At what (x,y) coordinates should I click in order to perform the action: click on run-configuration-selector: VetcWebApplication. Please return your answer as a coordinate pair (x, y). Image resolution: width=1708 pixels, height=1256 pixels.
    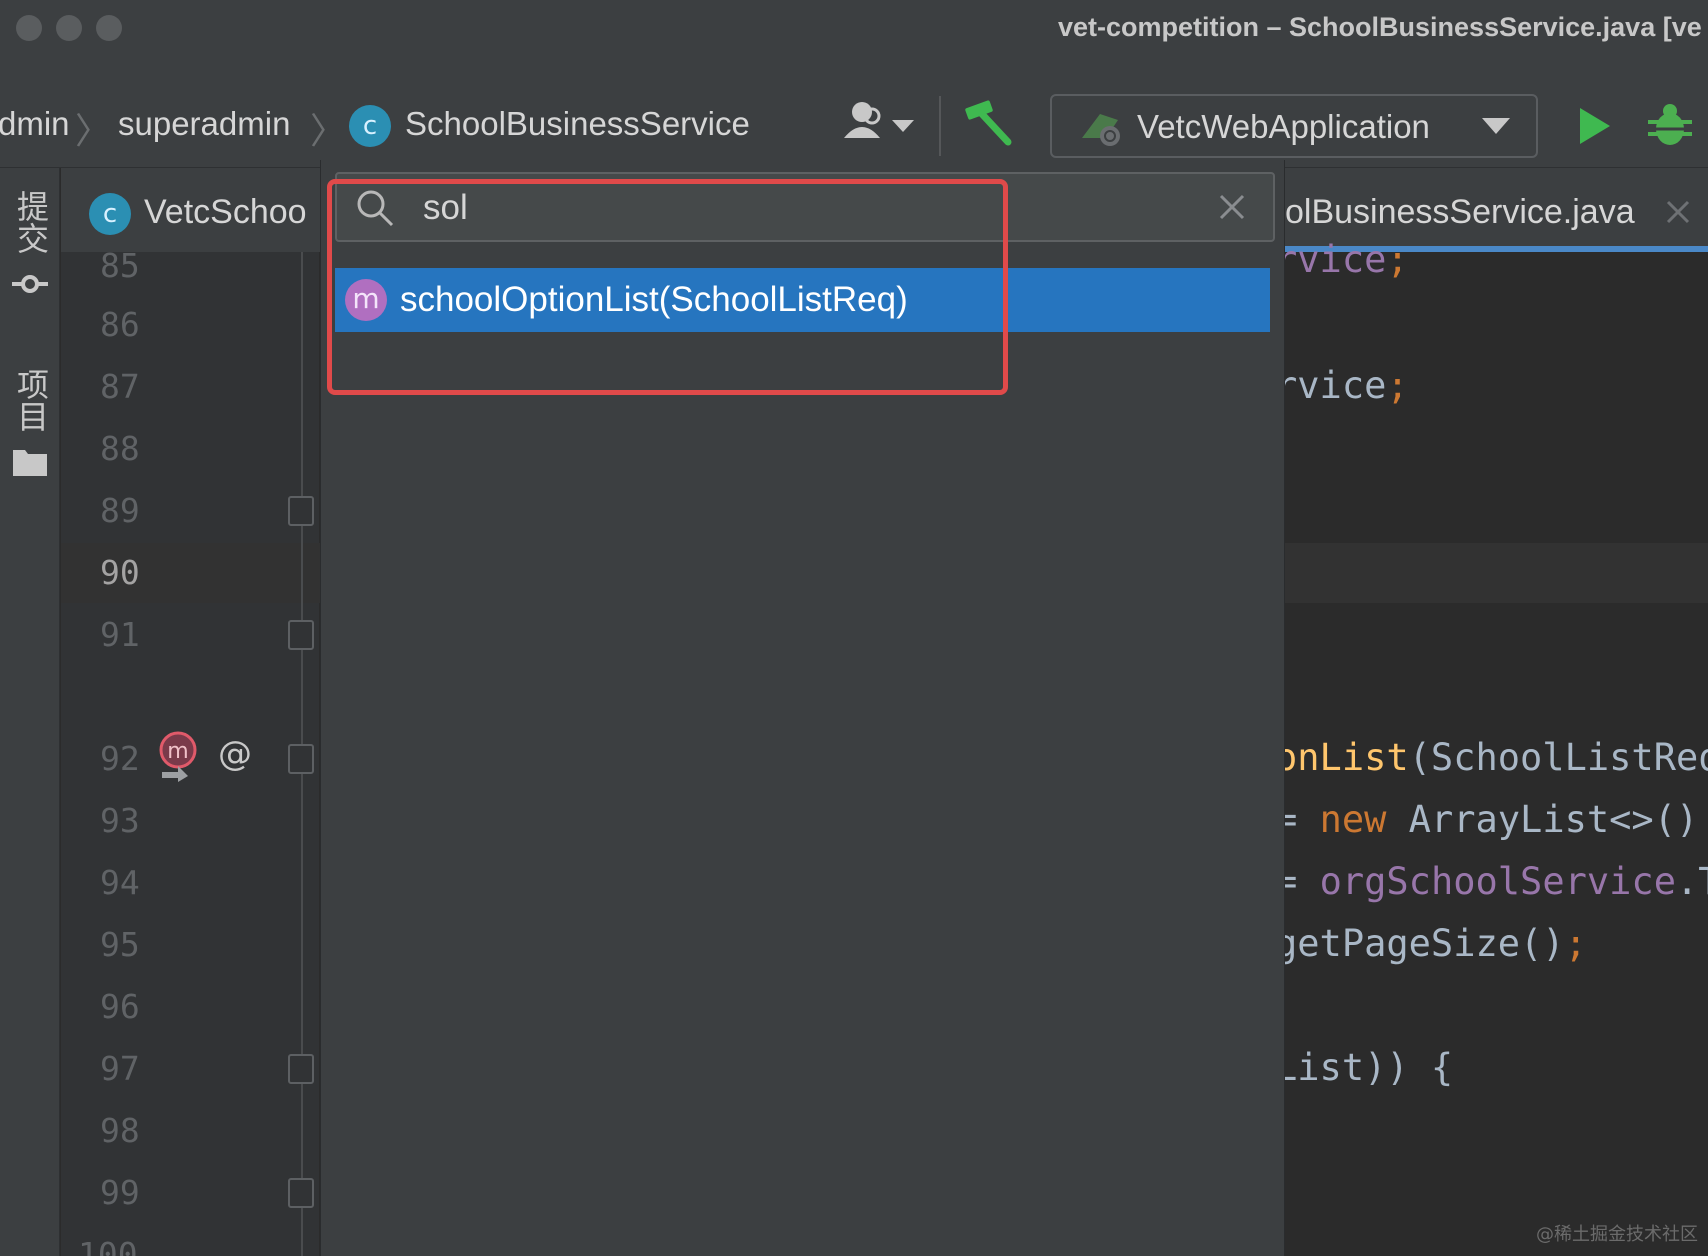
    Looking at the image, I should click on (1294, 126).